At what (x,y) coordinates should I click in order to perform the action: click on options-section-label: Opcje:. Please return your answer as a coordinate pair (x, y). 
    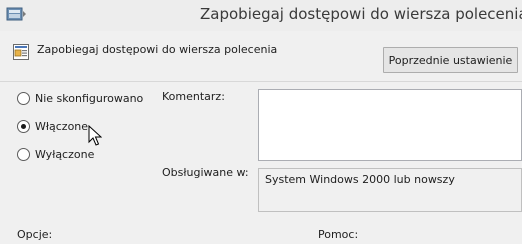
    Looking at the image, I should click on (35, 234).